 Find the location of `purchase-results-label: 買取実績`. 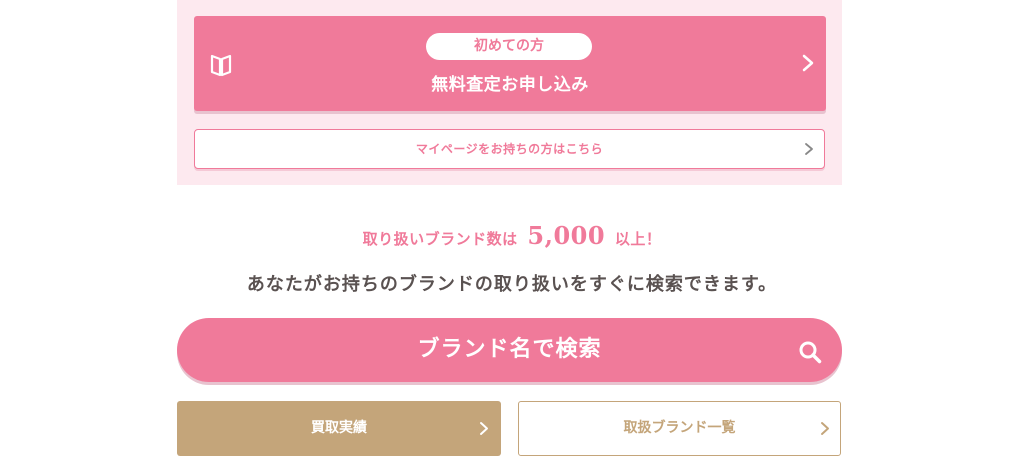

purchase-results-label: 買取実績 is located at coordinates (339, 428).